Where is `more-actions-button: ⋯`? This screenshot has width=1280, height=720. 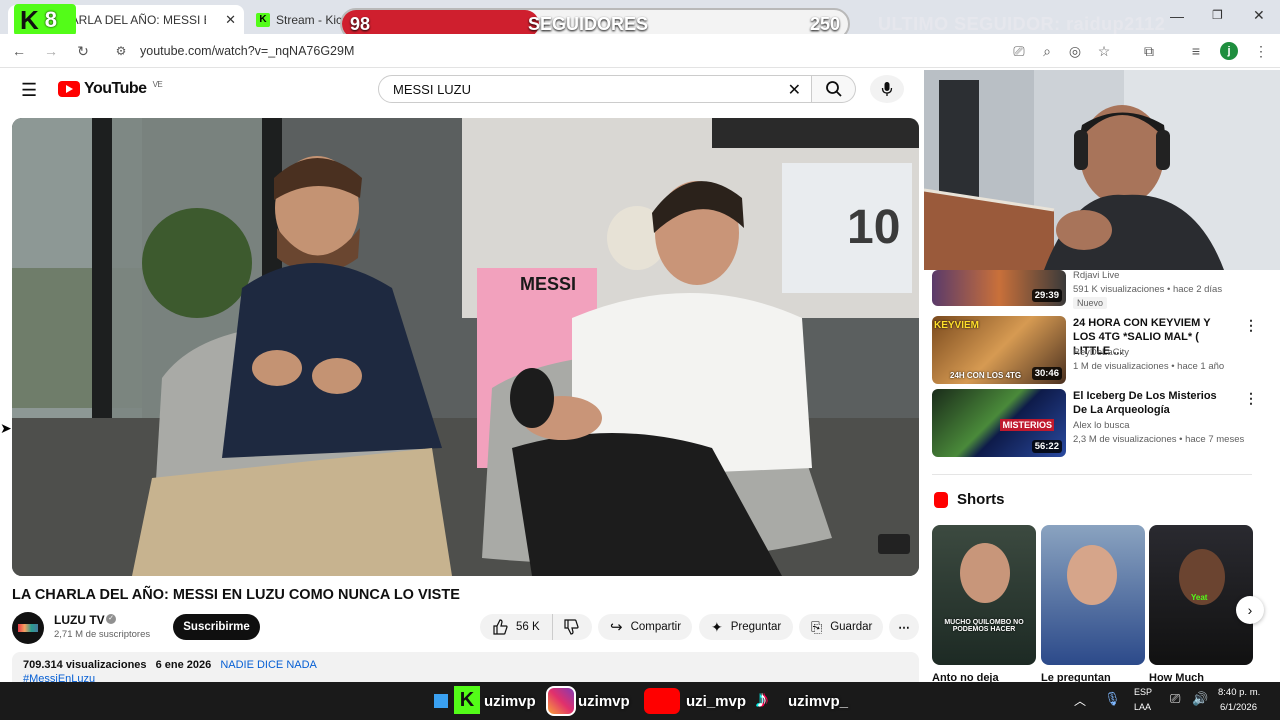
more-actions-button: ⋯ is located at coordinates (904, 627).